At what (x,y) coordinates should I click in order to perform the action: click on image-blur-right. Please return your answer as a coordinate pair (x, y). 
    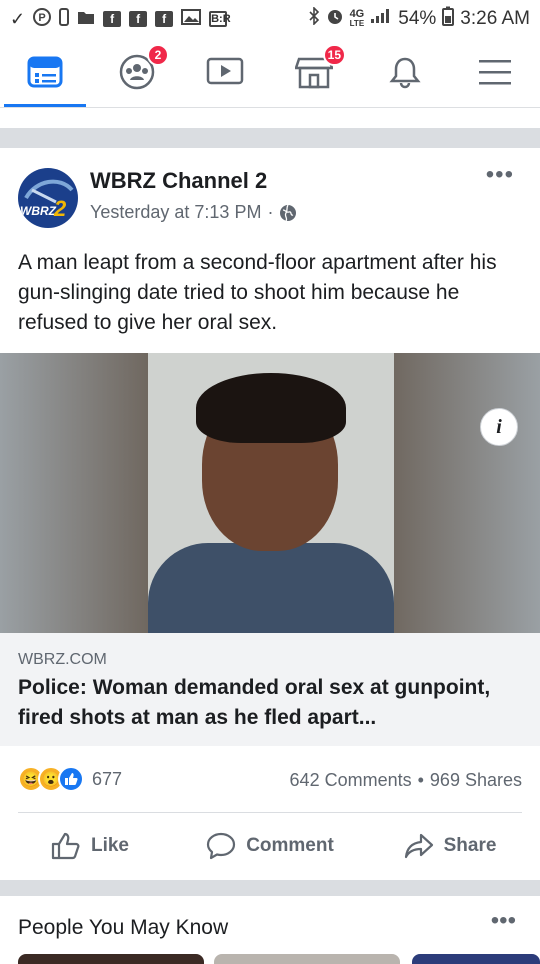
    Looking at the image, I should click on (465, 493).